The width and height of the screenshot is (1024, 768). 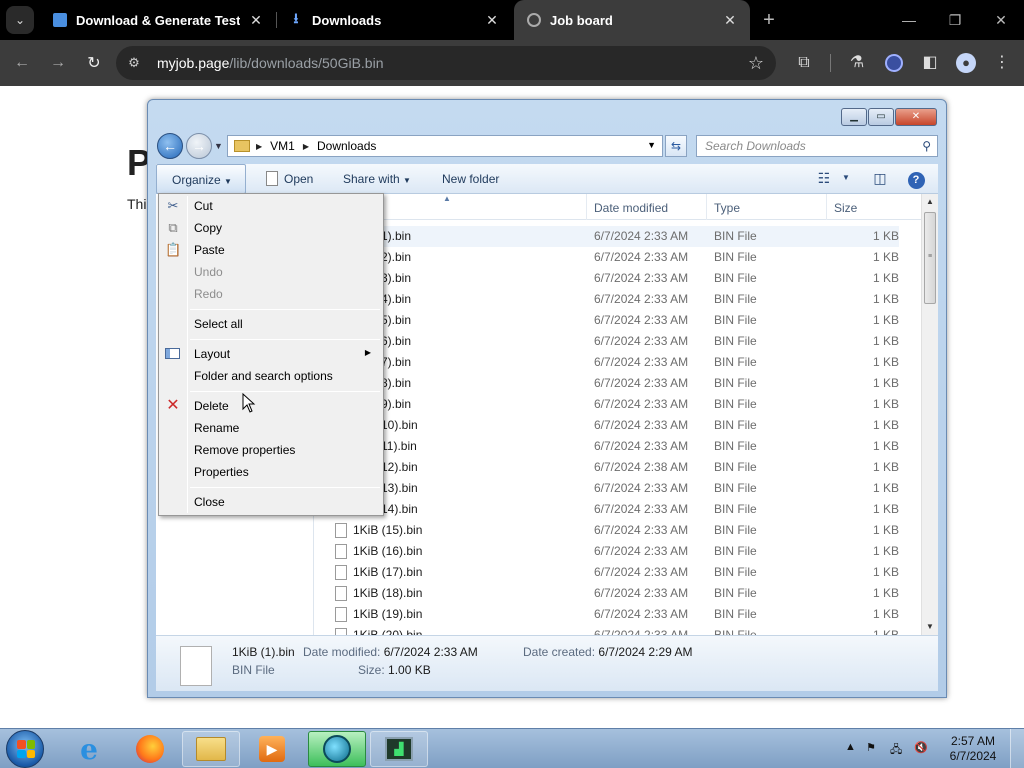 What do you see at coordinates (930, 63) in the screenshot?
I see `side-panel-icon: ◧` at bounding box center [930, 63].